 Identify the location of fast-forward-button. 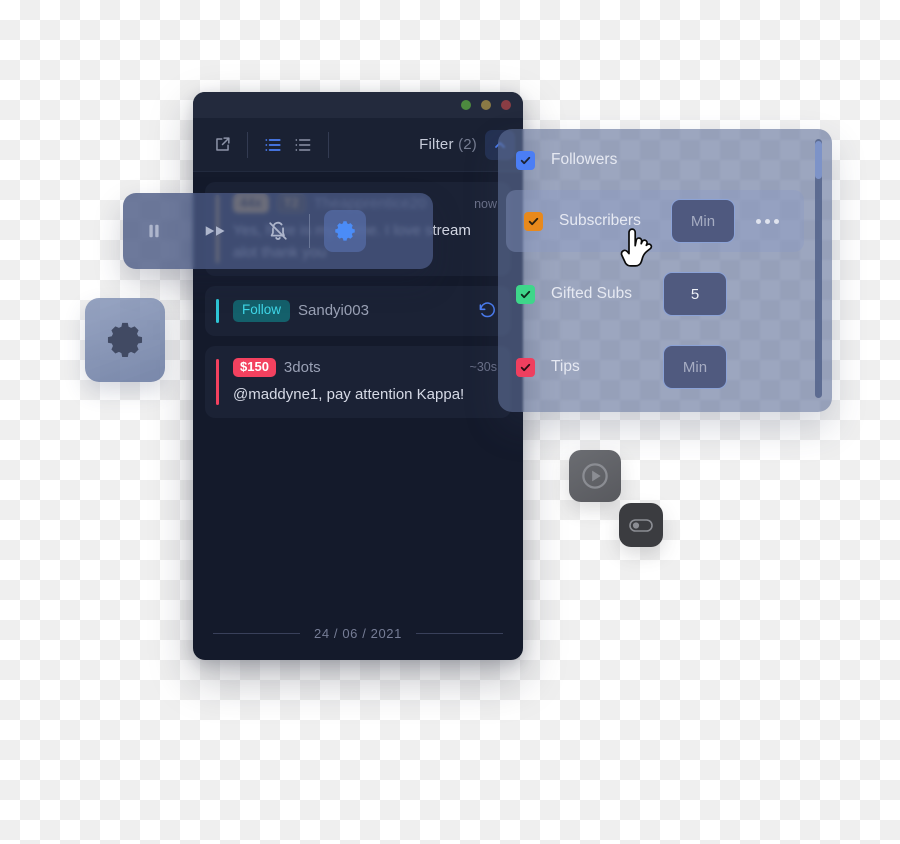
(216, 231).